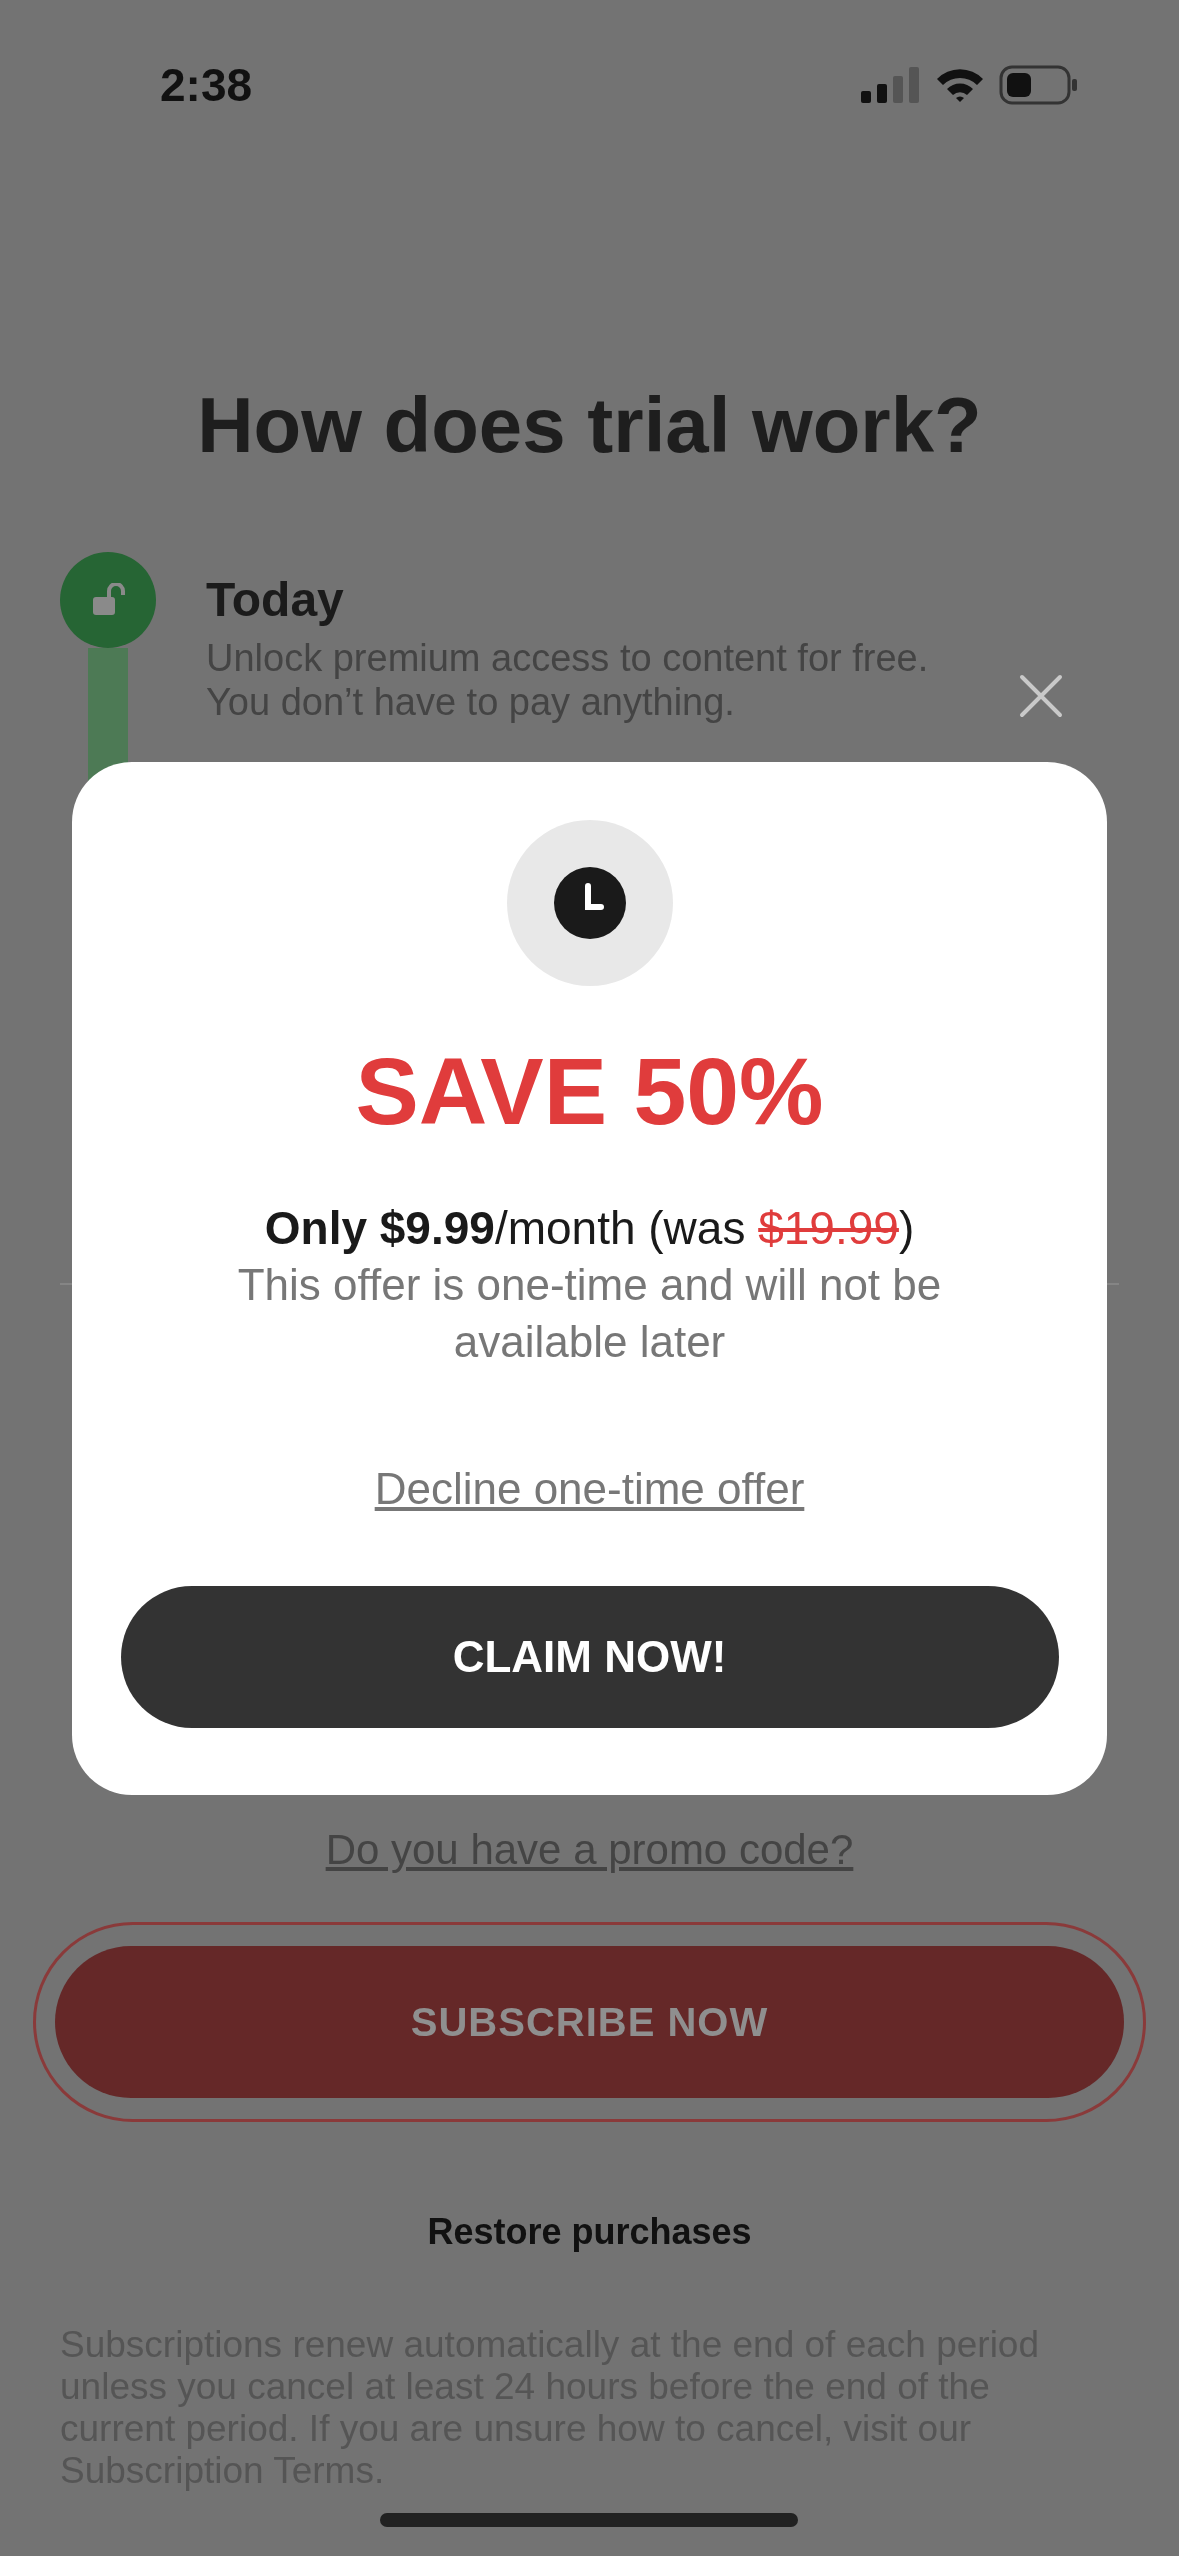  Describe the element at coordinates (589, 1313) in the screenshot. I see `offer-description: This offer is one-time and will not be available later` at that location.